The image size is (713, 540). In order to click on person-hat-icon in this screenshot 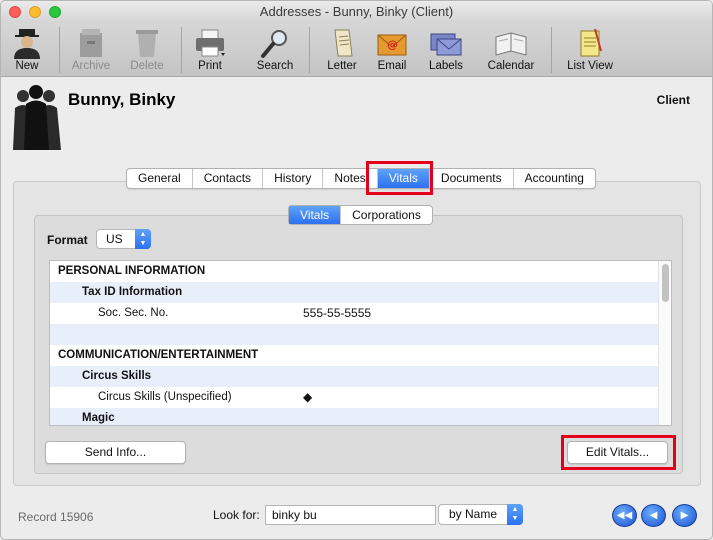, I will do `click(27, 44)`.